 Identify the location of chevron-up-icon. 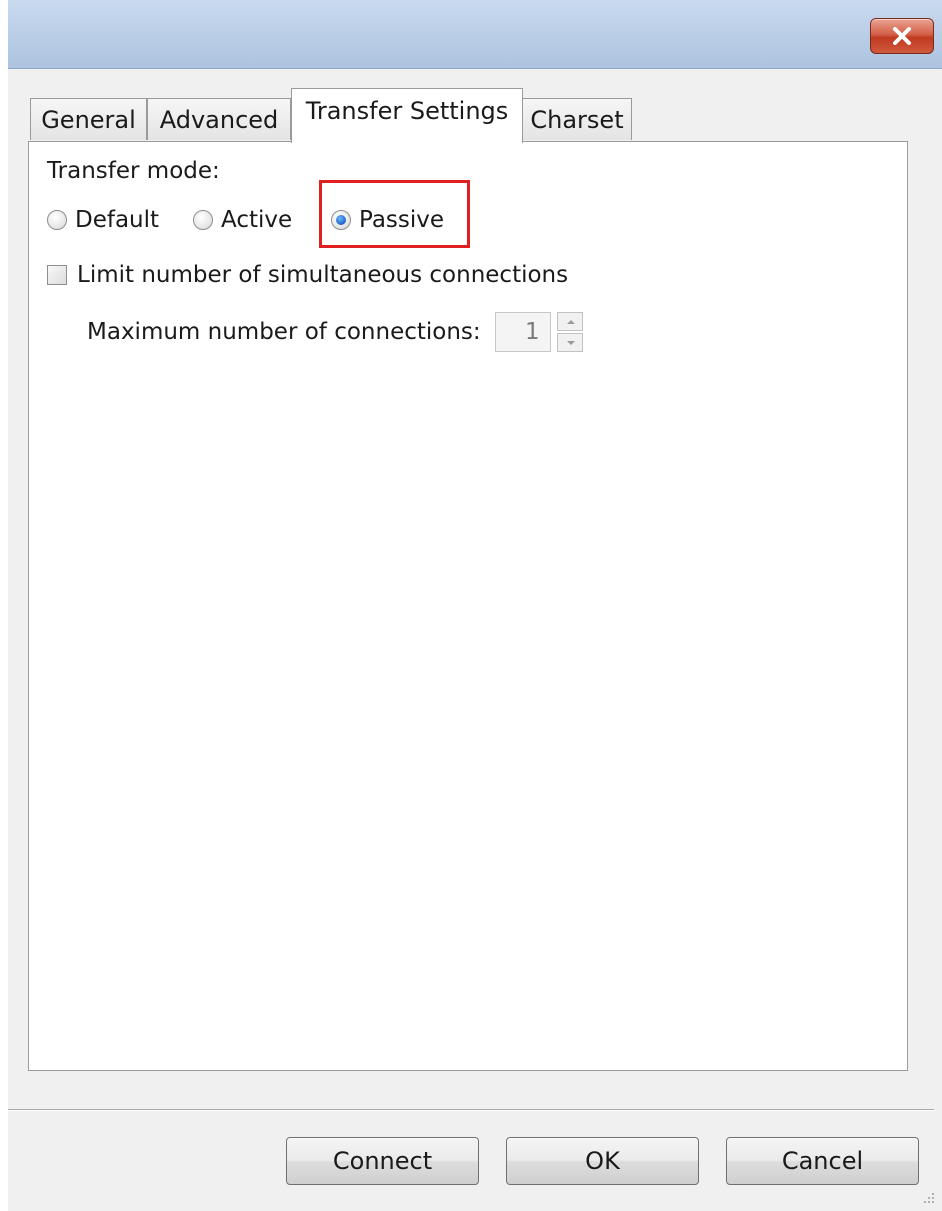
(570, 322).